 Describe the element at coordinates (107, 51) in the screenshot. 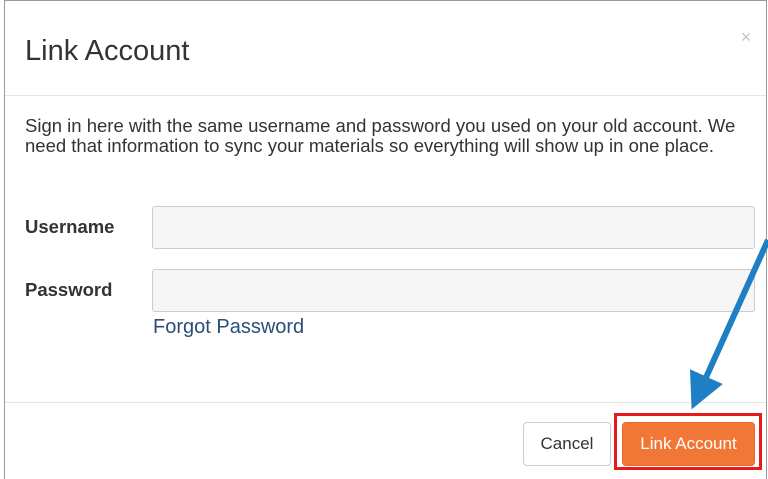

I see `dialog-title: Link Account` at that location.